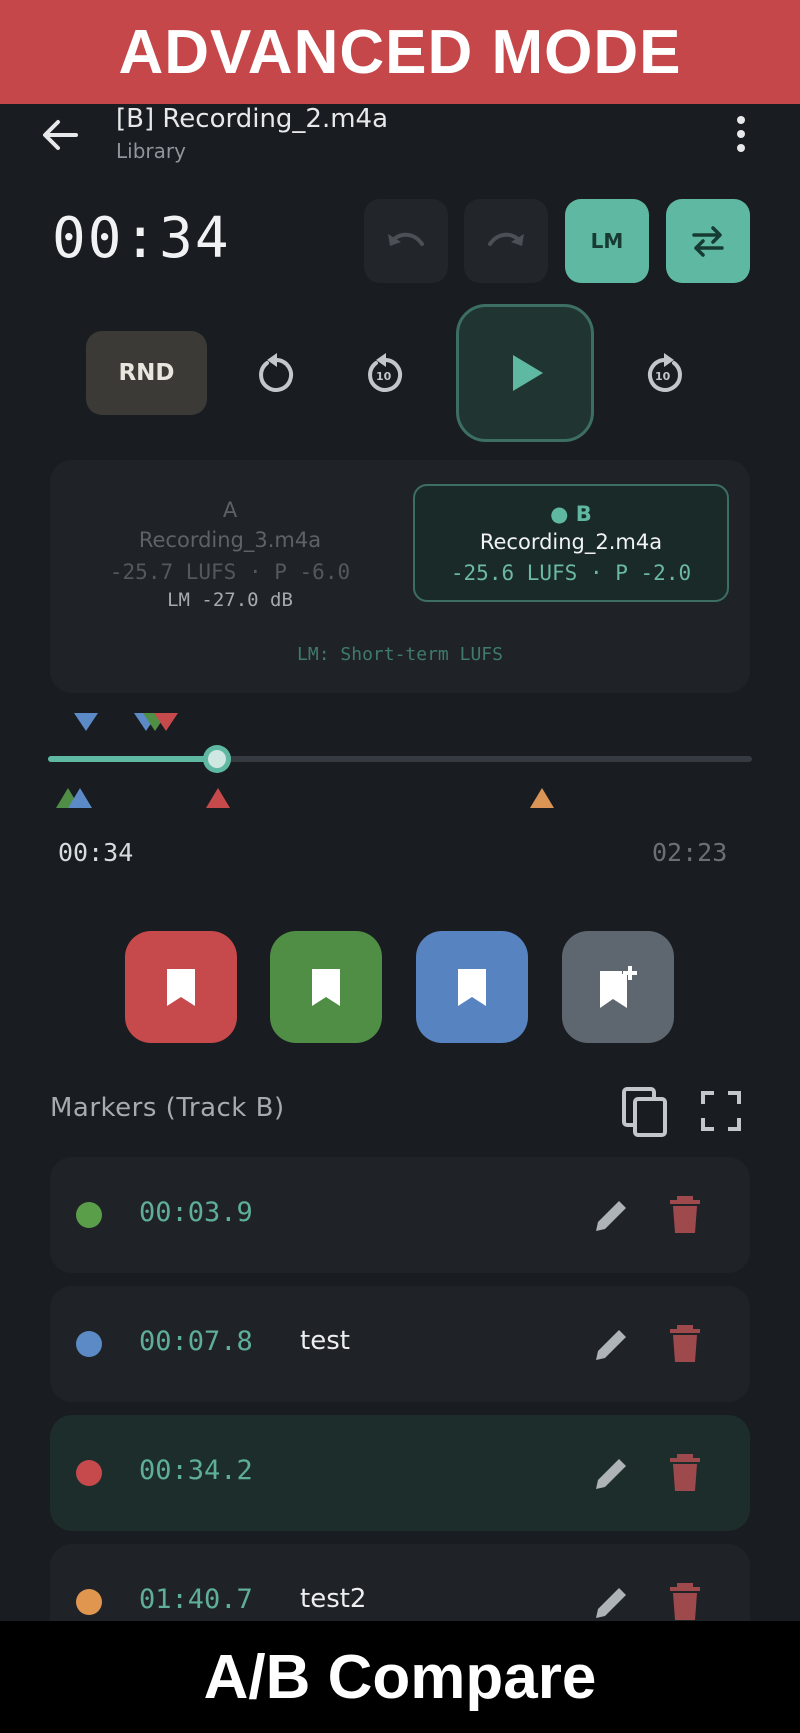 The width and height of the screenshot is (800, 1733). I want to click on replay-icon, so click(276, 372).